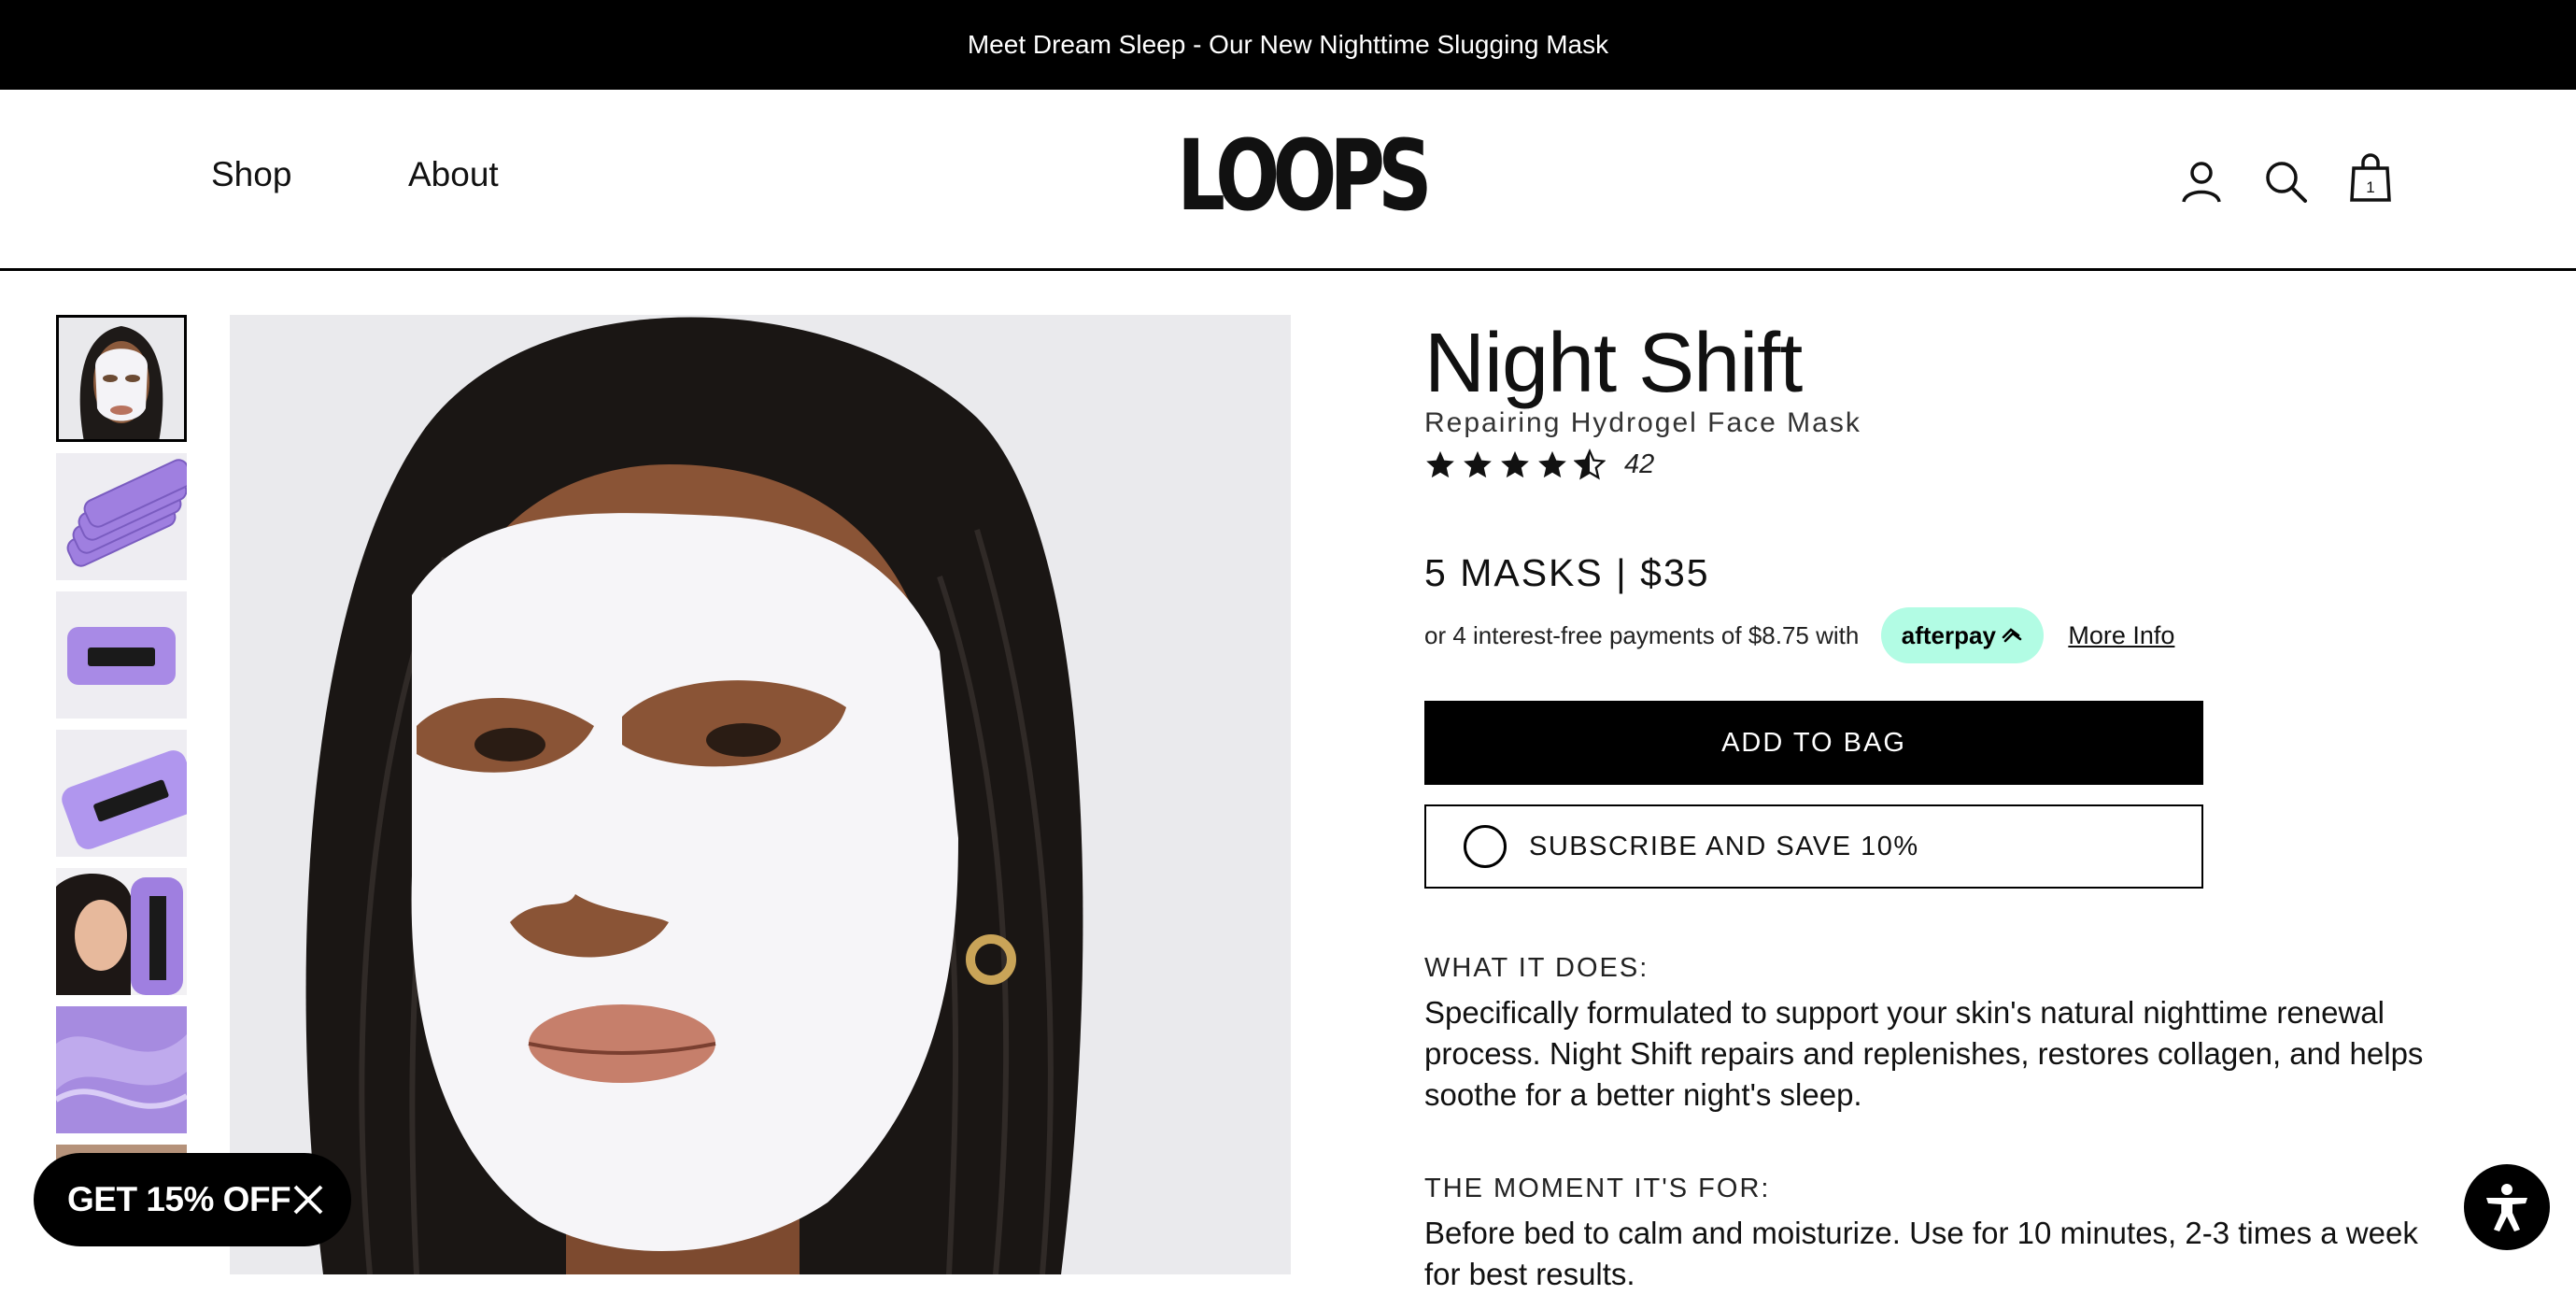 This screenshot has width=2576, height=1295. What do you see at coordinates (1485, 846) in the screenshot?
I see `subscribe-radio` at bounding box center [1485, 846].